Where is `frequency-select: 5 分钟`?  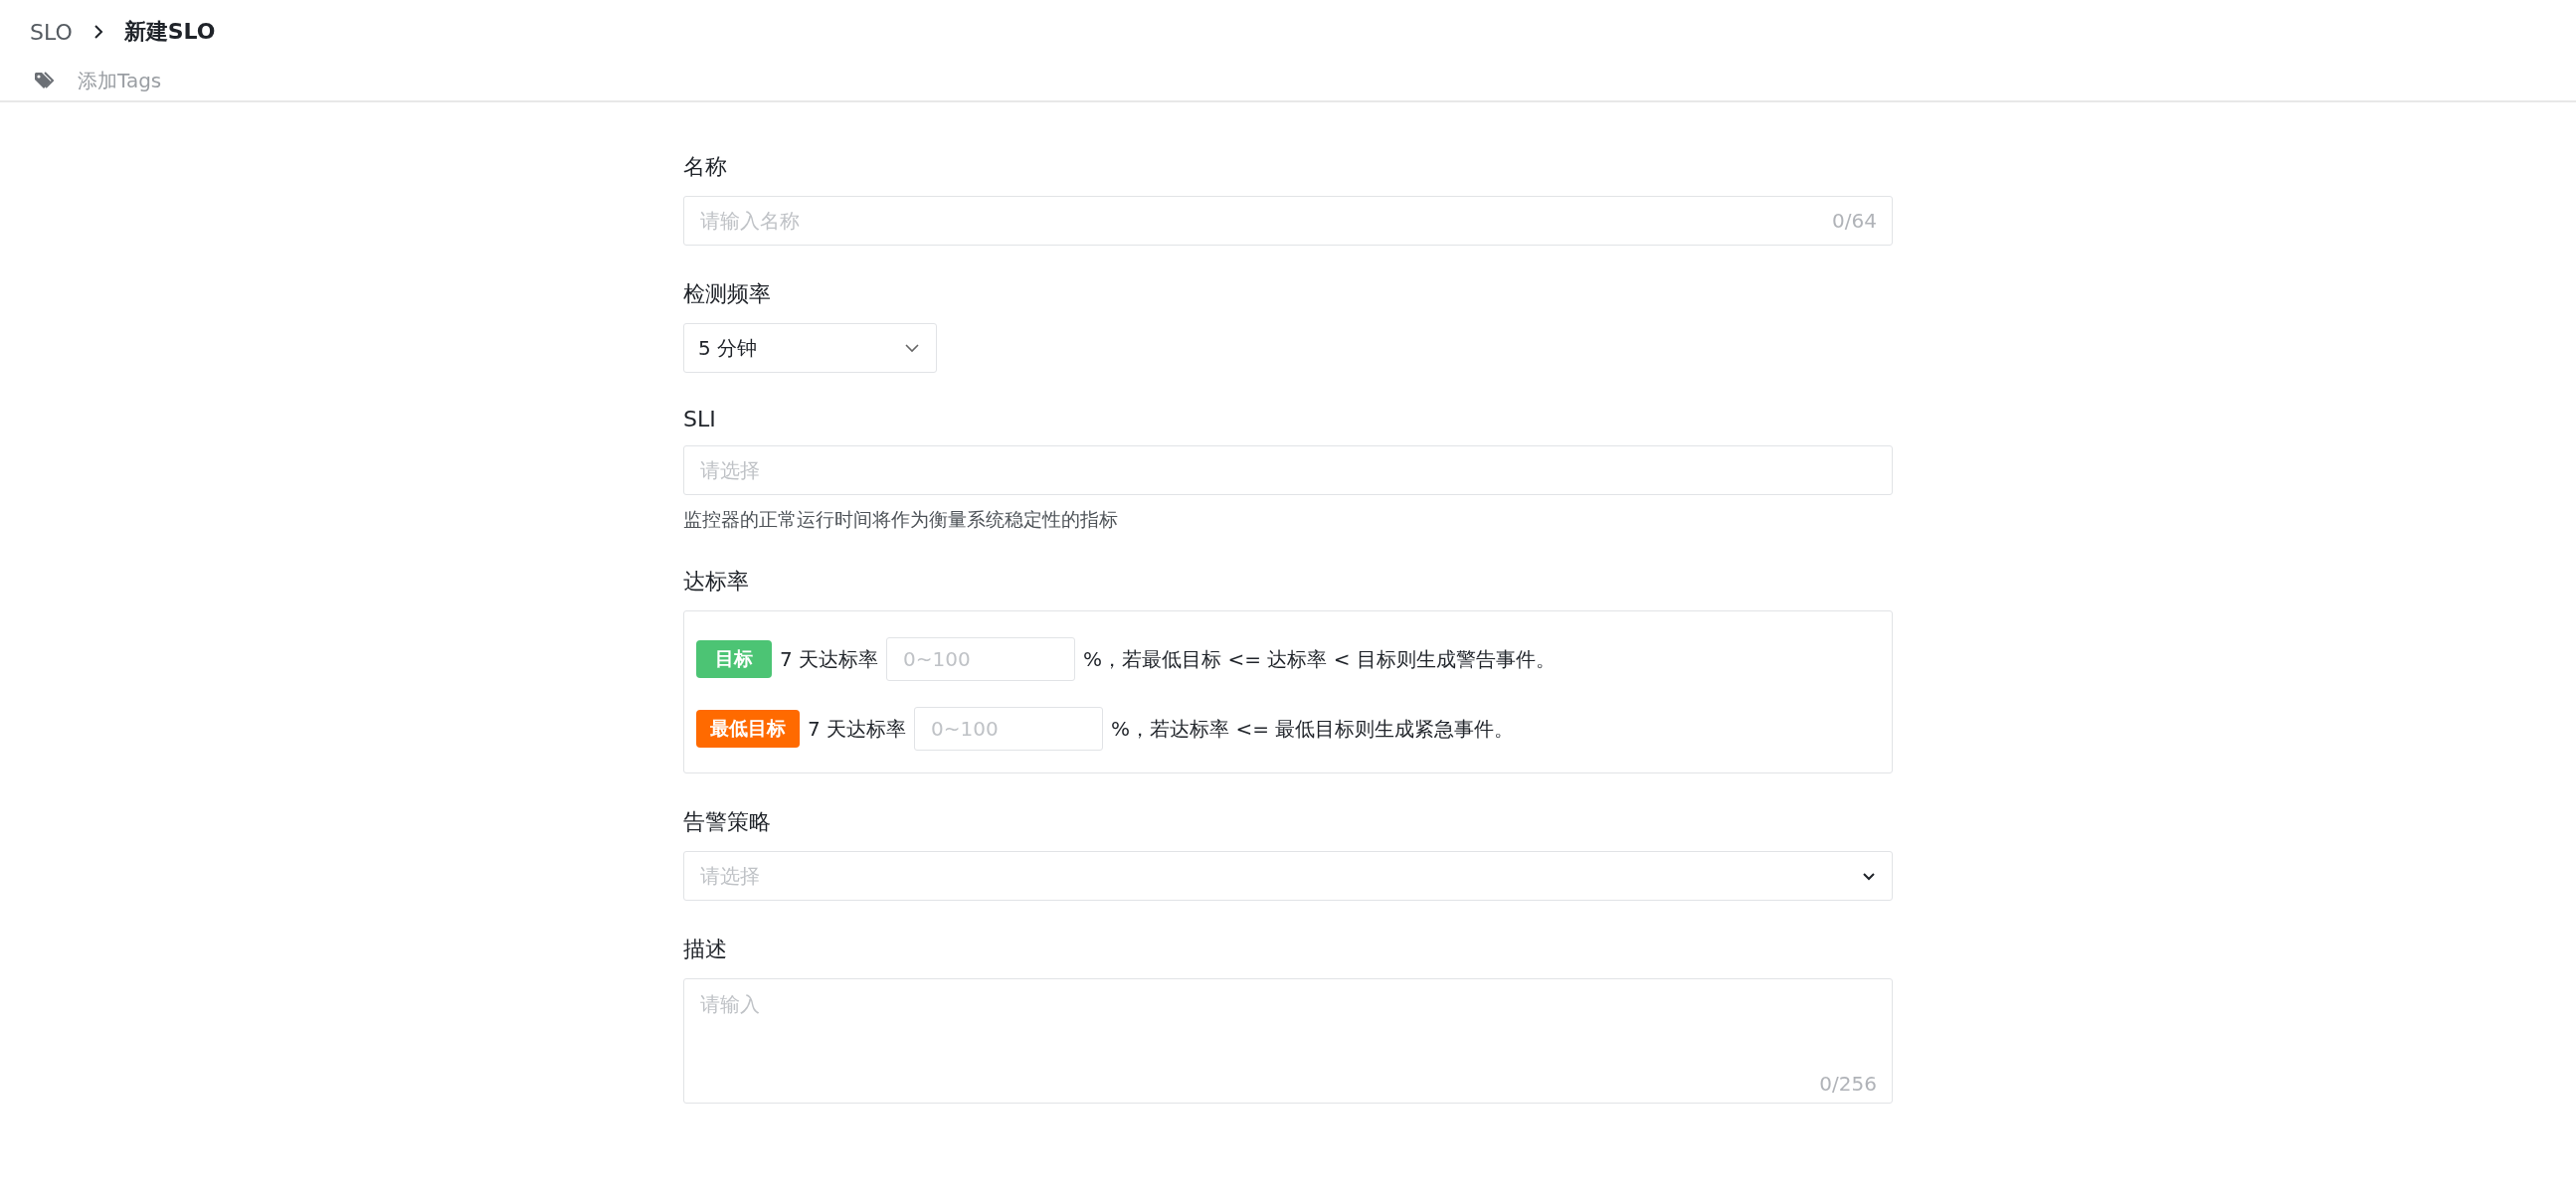 frequency-select: 5 分钟 is located at coordinates (810, 348).